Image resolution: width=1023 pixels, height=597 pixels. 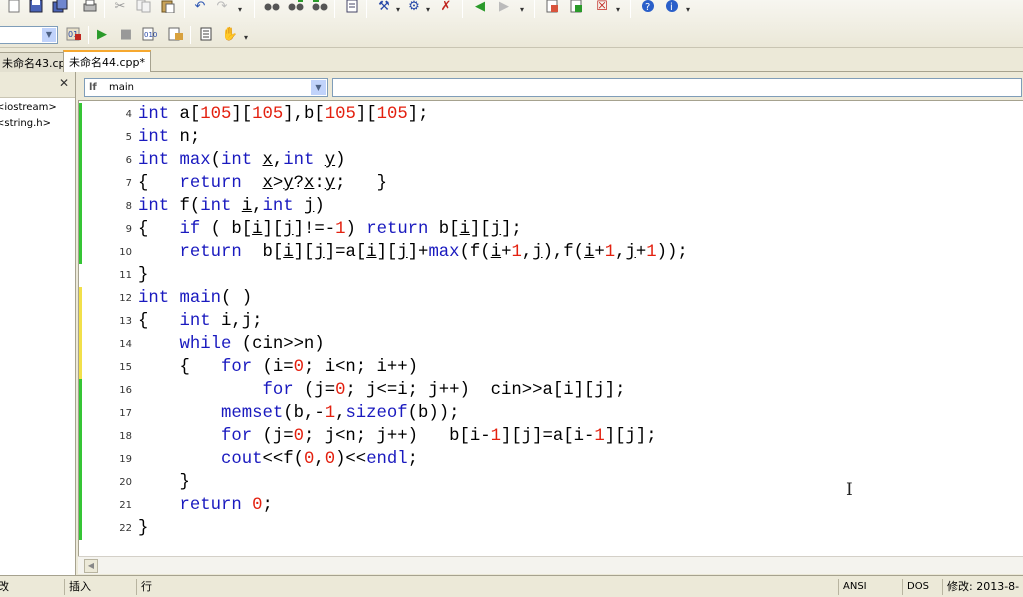 What do you see at coordinates (549, 367) in the screenshot?
I see `code-line: 15 { for (i=0; i<n; i++)` at bounding box center [549, 367].